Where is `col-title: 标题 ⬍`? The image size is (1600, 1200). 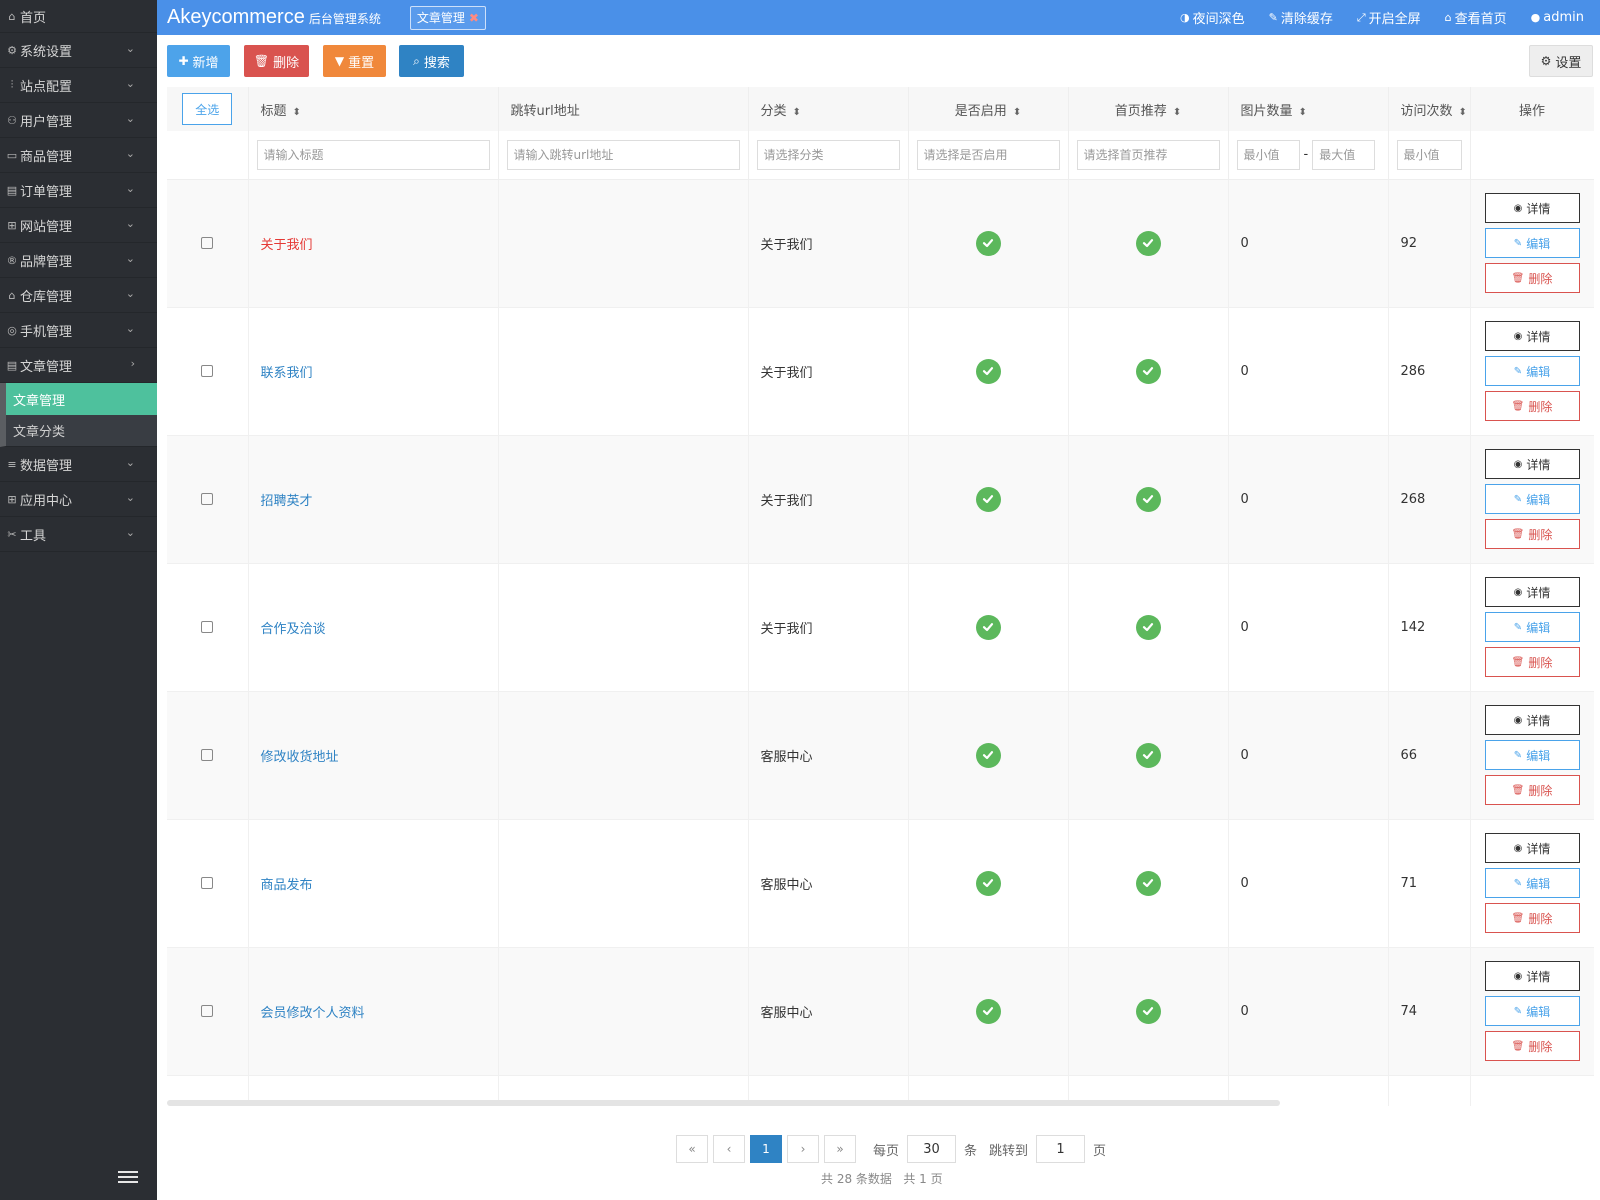 col-title: 标题 ⬍ is located at coordinates (373, 109).